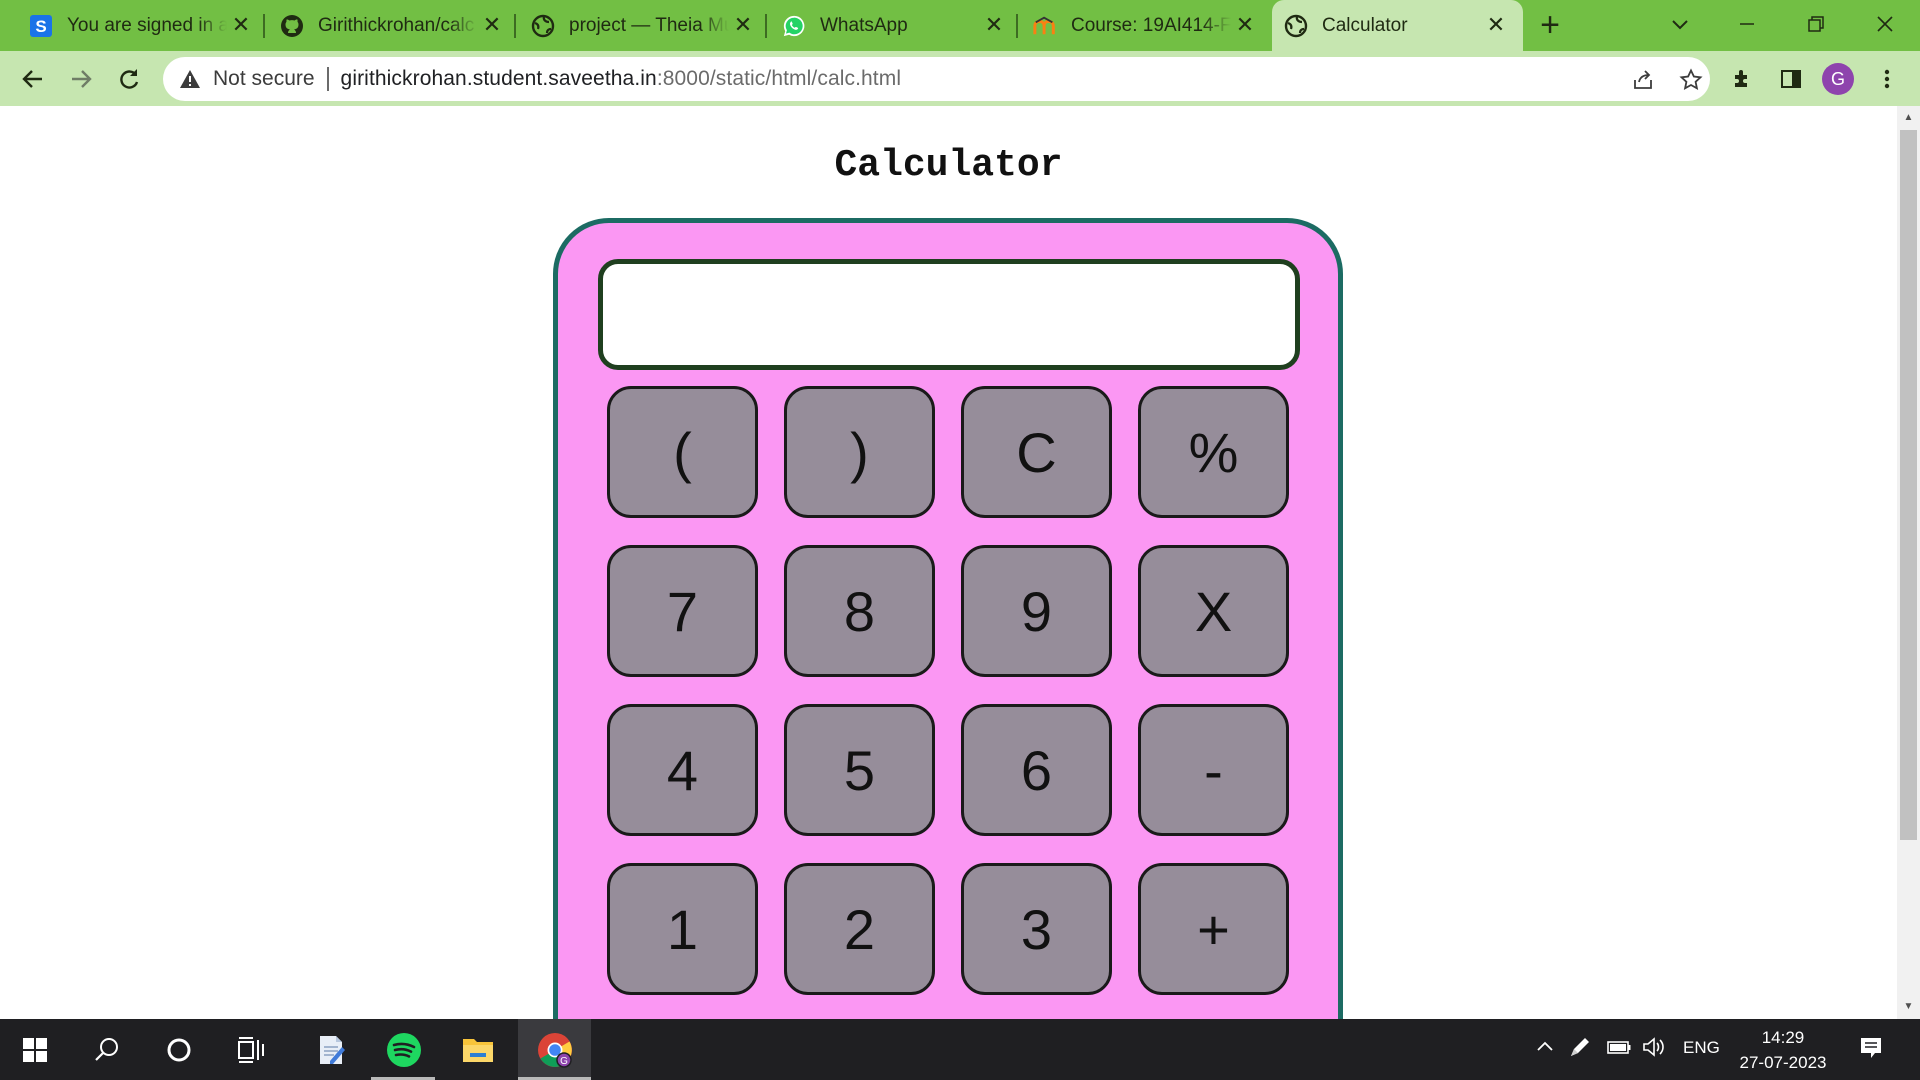 The image size is (1920, 1080). What do you see at coordinates (147, 25) in the screenshot?
I see `tab-title: You are signed in a` at bounding box center [147, 25].